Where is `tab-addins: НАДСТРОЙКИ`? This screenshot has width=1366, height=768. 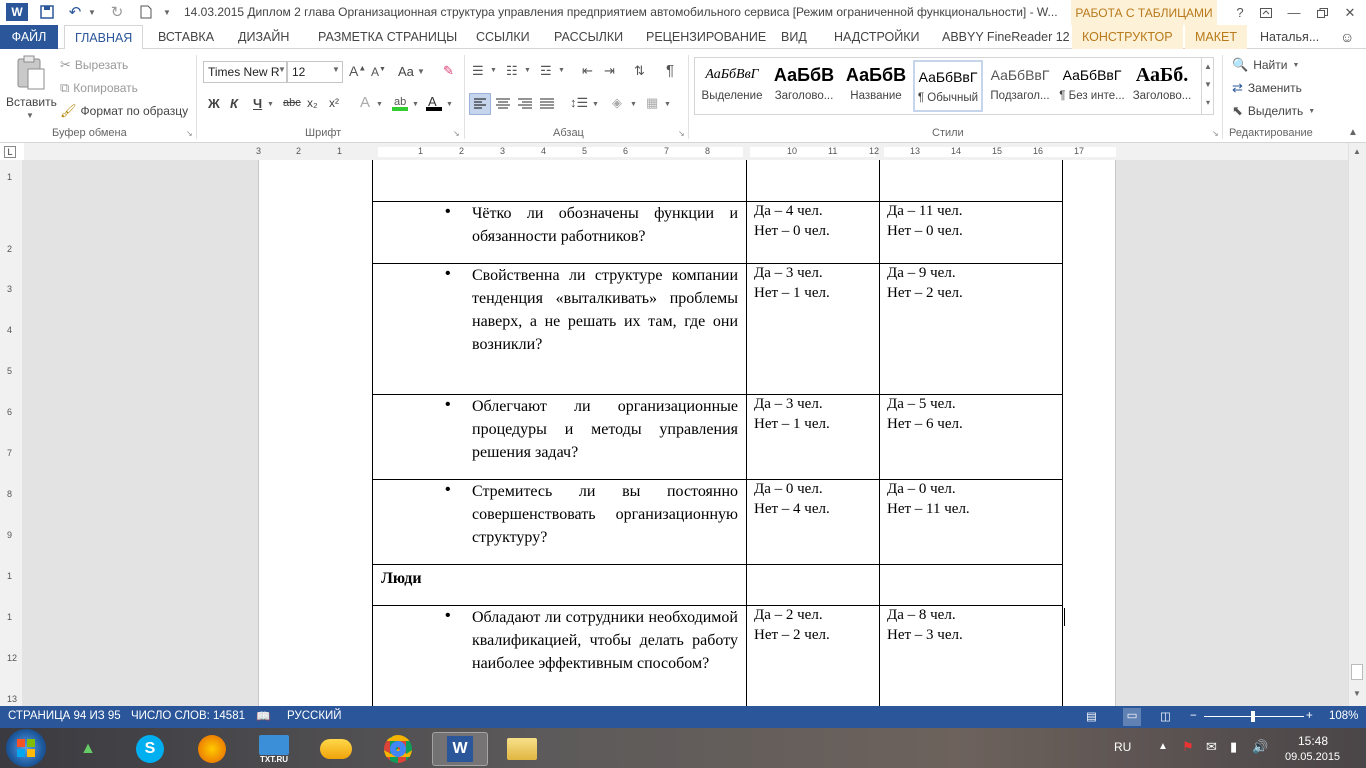 tab-addins: НАДСТРОЙКИ is located at coordinates (877, 37).